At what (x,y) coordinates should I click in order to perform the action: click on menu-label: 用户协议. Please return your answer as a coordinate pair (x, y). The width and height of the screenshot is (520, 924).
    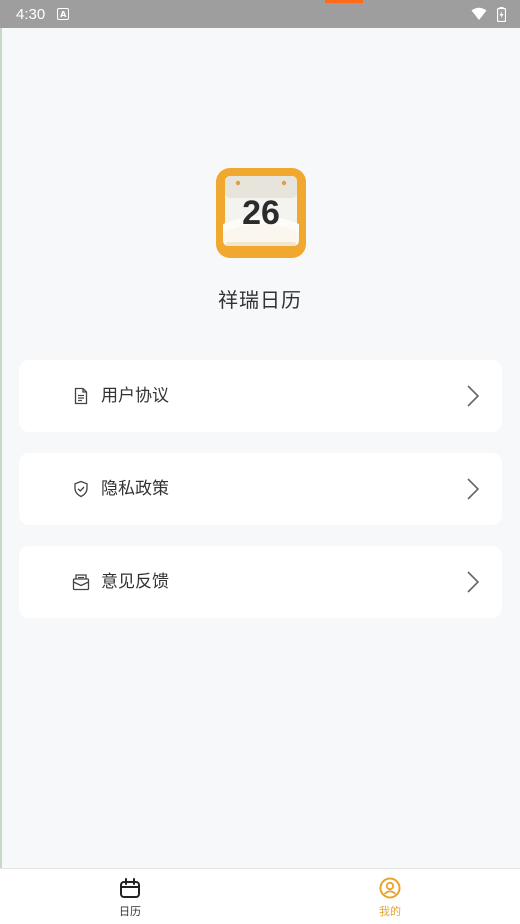
    Looking at the image, I should click on (135, 396).